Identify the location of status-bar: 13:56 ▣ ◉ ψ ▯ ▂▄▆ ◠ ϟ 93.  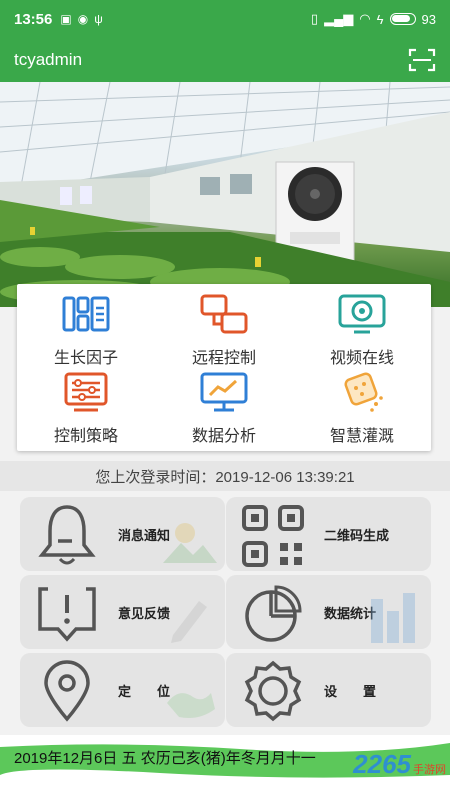
(225, 19).